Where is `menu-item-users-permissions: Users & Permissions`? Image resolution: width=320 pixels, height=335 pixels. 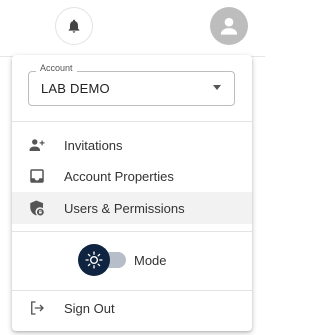
menu-item-users-permissions: Users & Permissions is located at coordinates (132, 208).